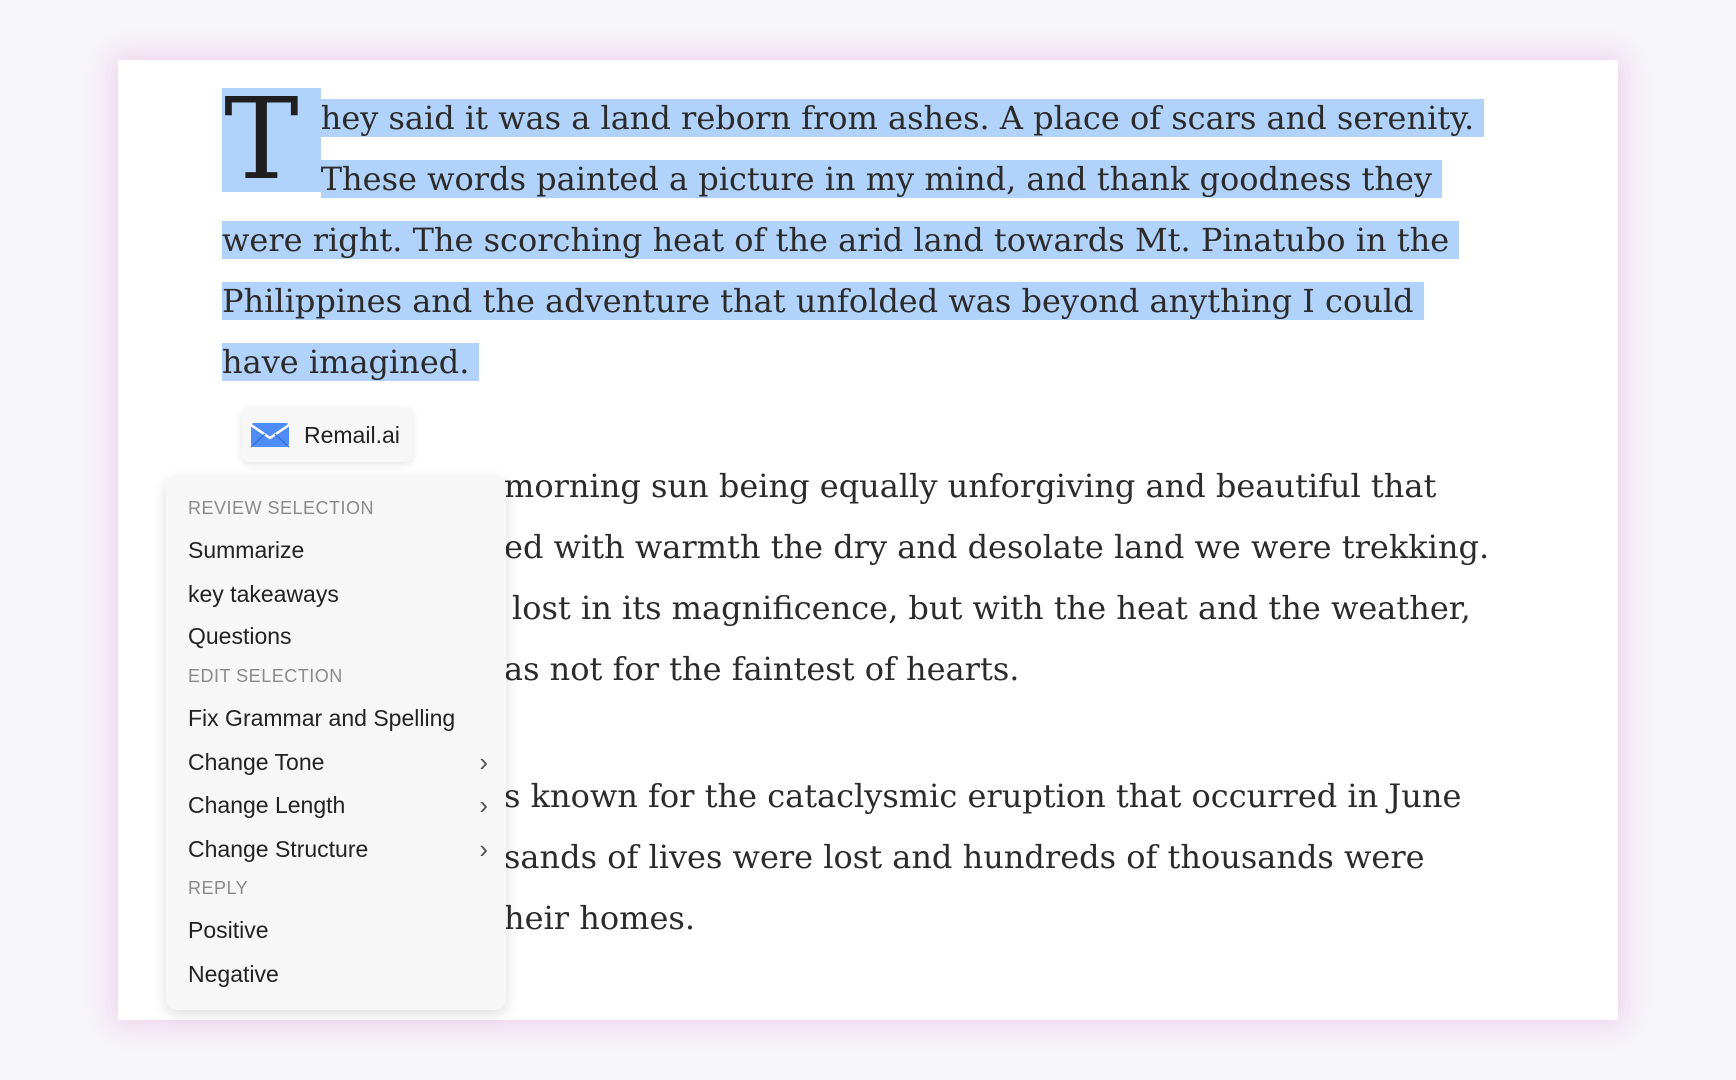 The width and height of the screenshot is (1736, 1080). I want to click on change-tone-label: Change Tone, so click(256, 762).